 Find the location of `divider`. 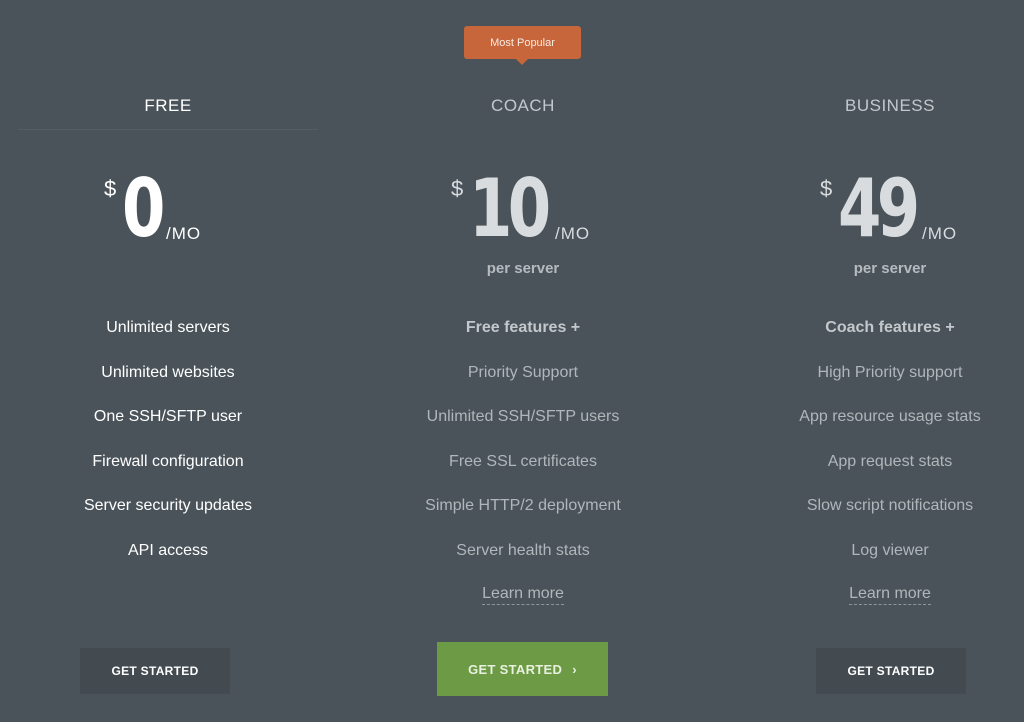

divider is located at coordinates (168, 129).